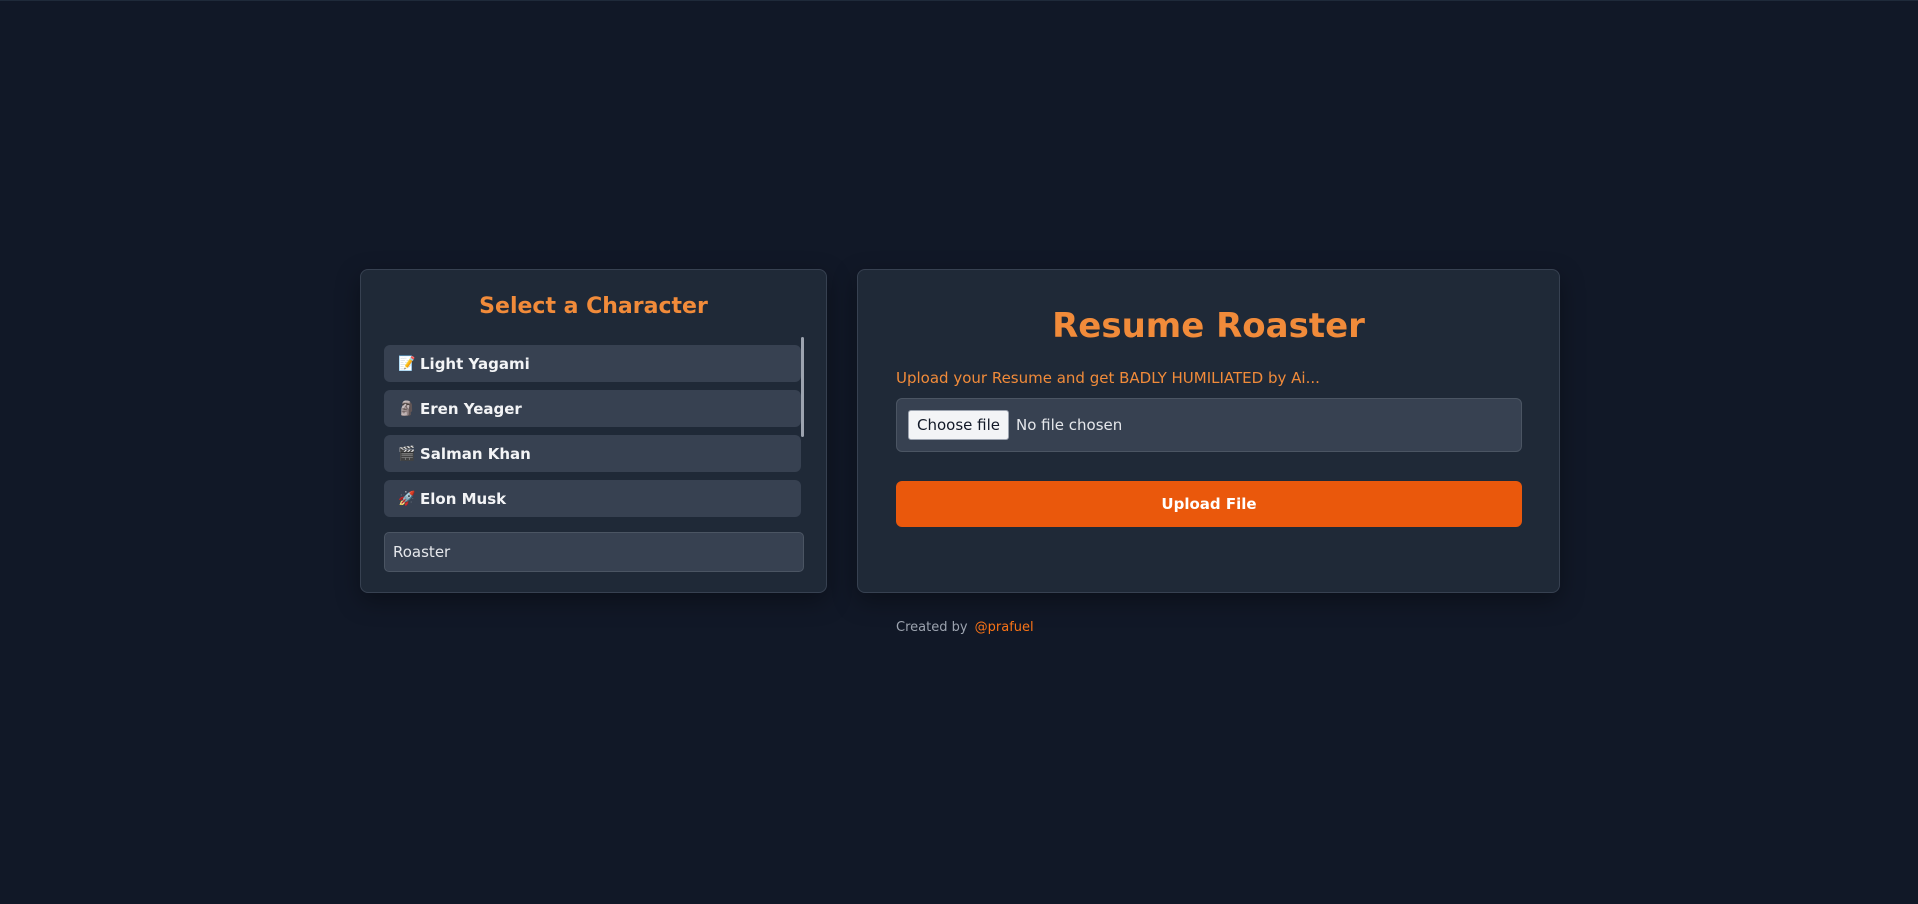  What do you see at coordinates (932, 627) in the screenshot?
I see `footer-prefix: Created by` at bounding box center [932, 627].